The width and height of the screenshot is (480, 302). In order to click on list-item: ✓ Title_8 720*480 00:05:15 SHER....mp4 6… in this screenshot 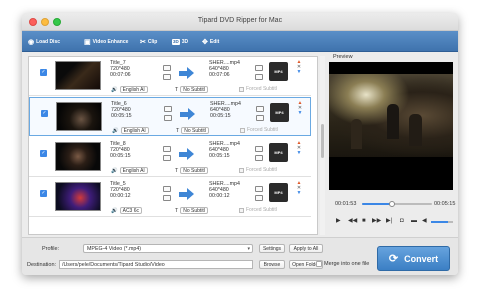, I will do `click(170, 157)`.